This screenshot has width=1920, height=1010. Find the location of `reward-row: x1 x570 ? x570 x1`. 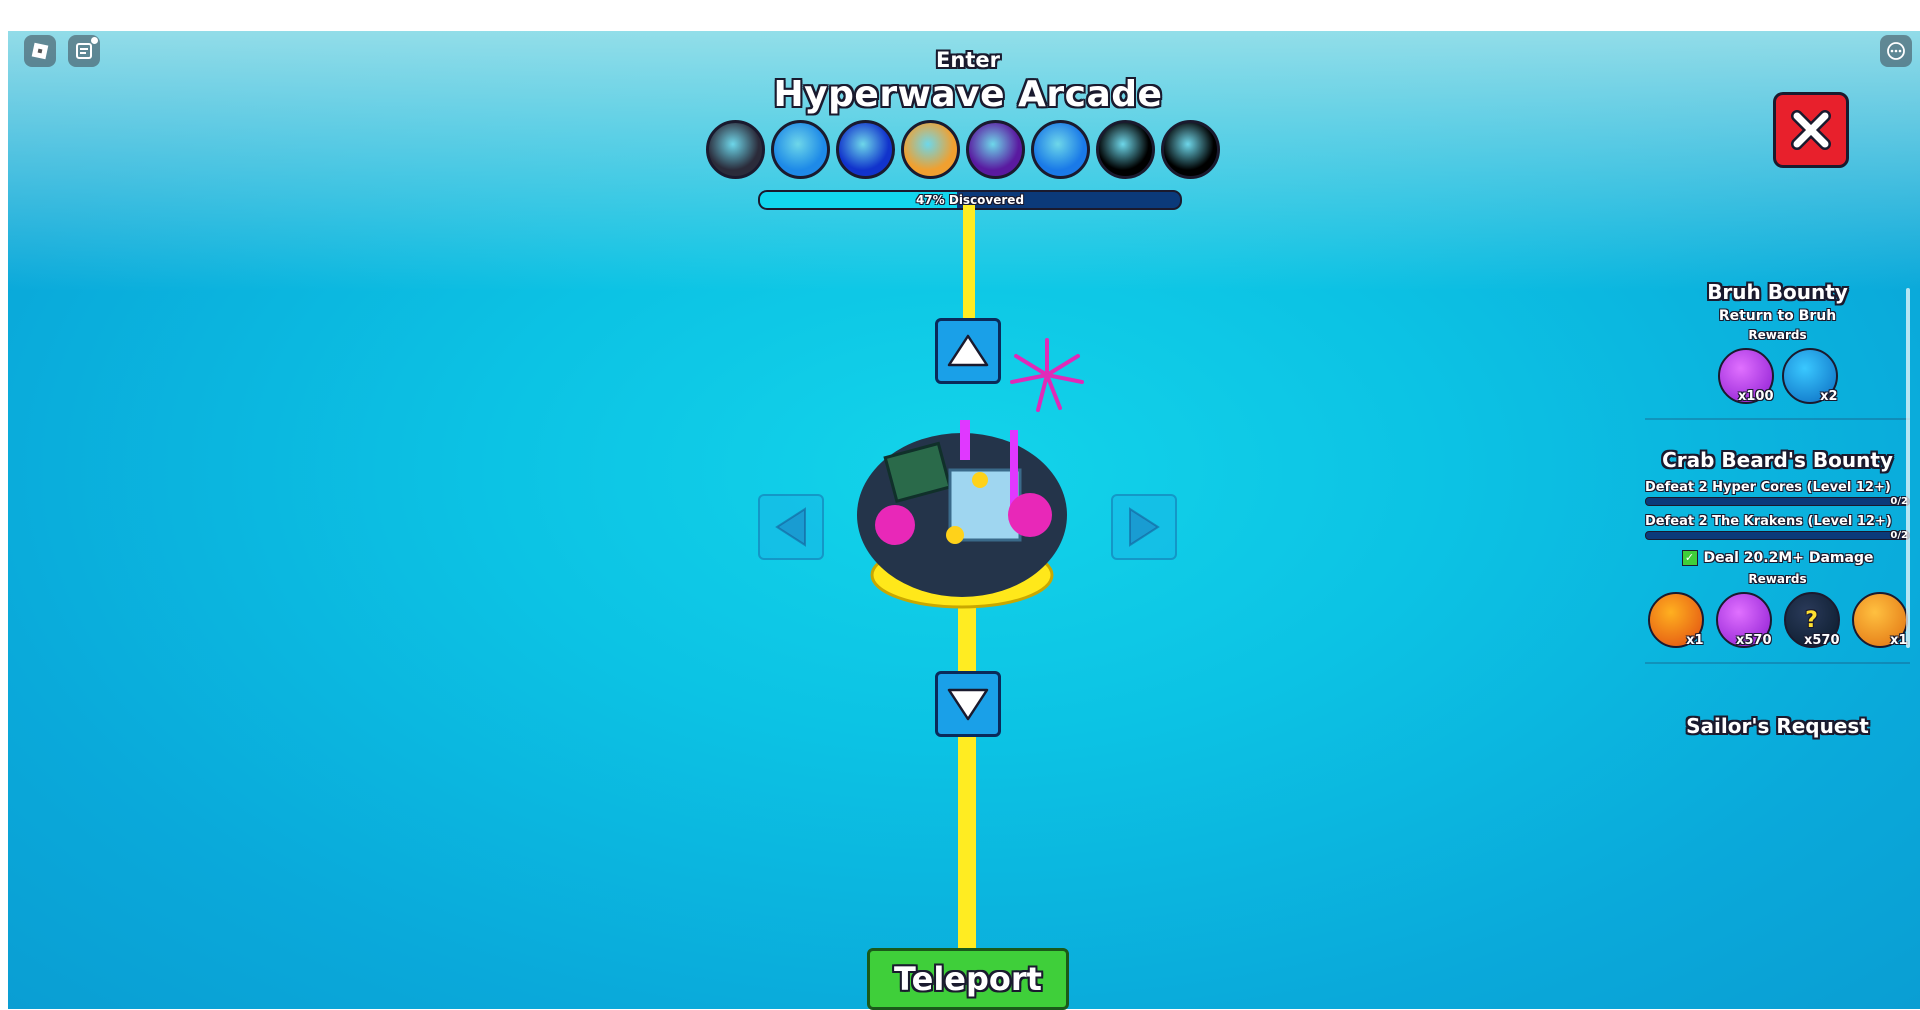

reward-row: x1 x570 ? x570 x1 is located at coordinates (1777, 620).